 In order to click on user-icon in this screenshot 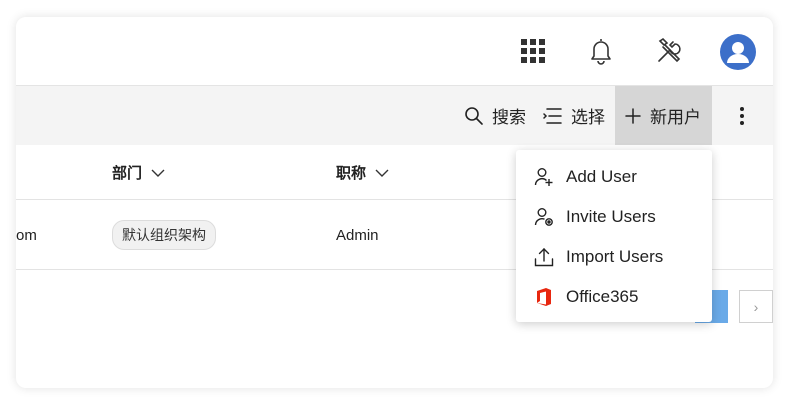, I will do `click(738, 52)`.